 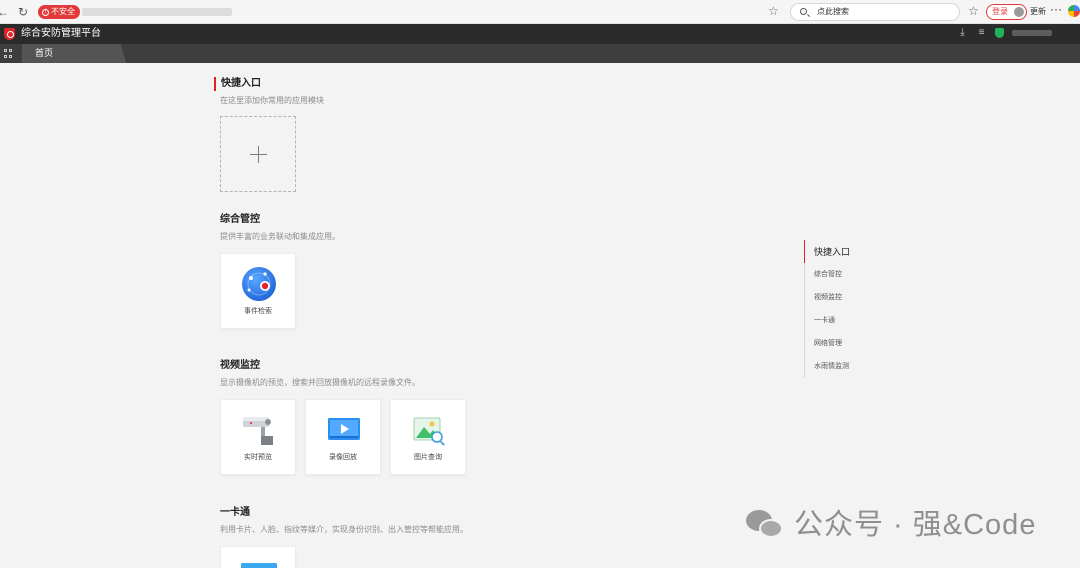 What do you see at coordinates (258, 457) in the screenshot?
I see `app-card-label: 实时预览` at bounding box center [258, 457].